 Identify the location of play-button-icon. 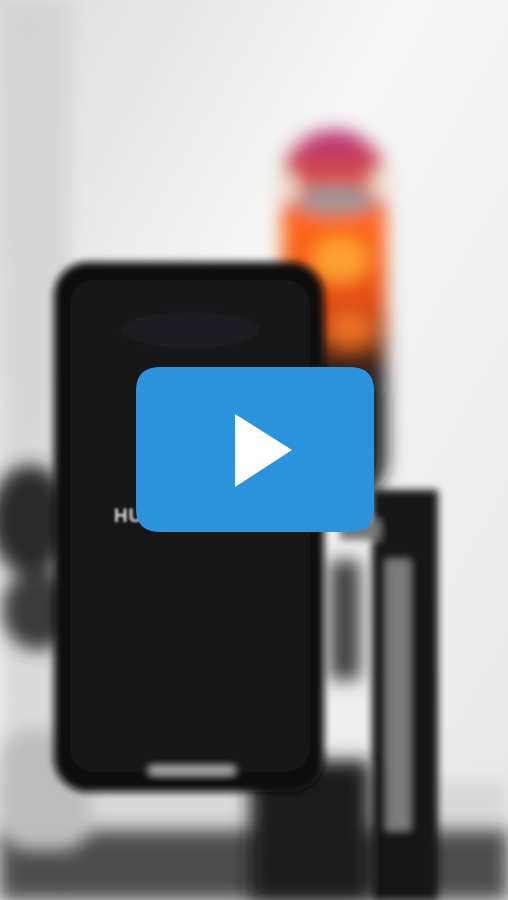
(255, 449).